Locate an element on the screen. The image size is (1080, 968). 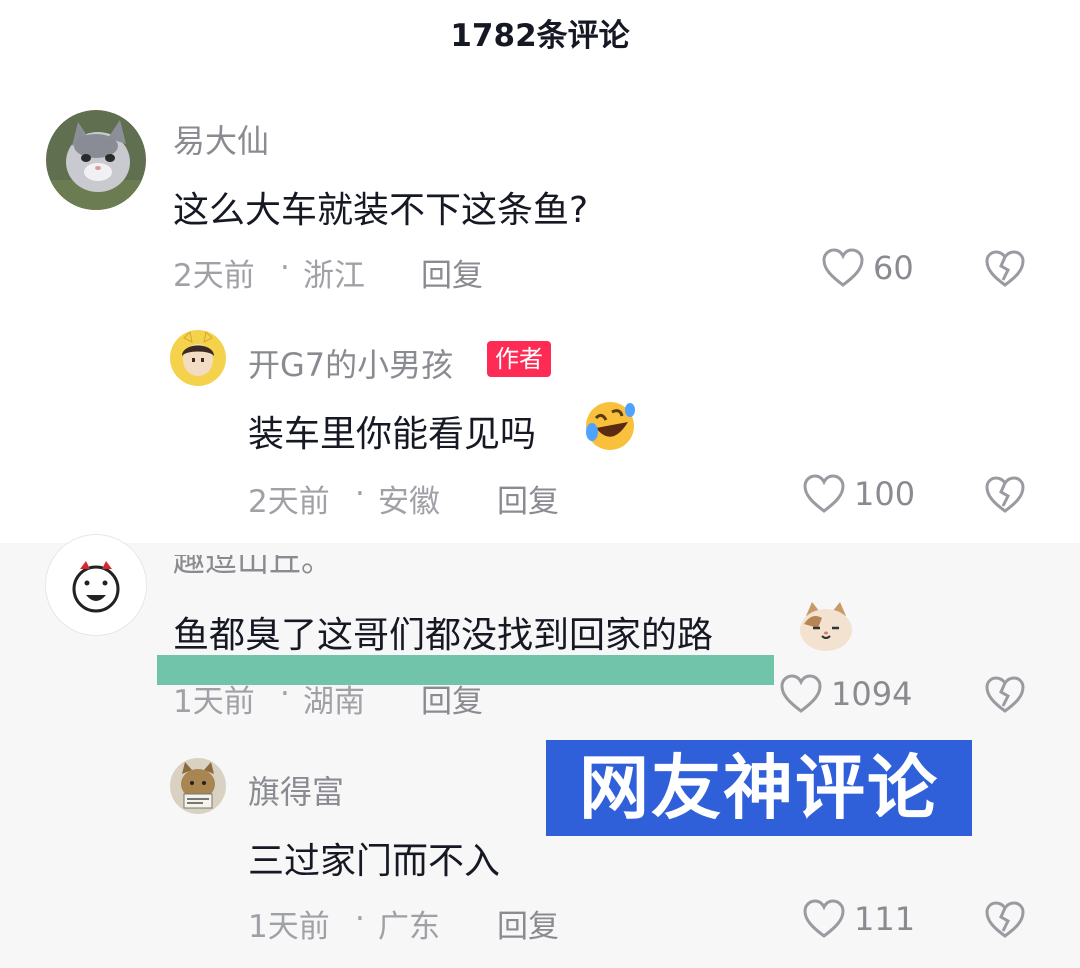
comment-username: 易大仙 is located at coordinates (221, 139).